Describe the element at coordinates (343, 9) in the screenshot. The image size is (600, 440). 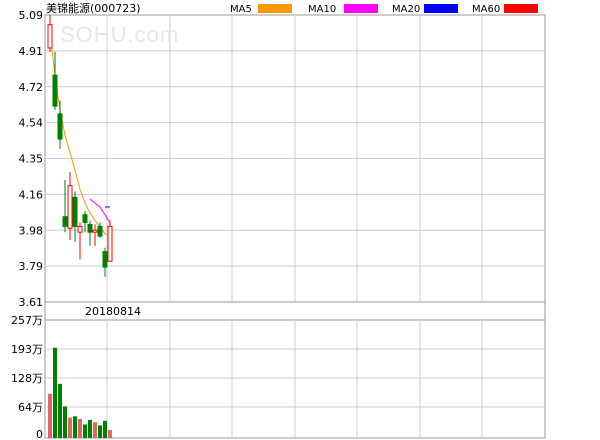
I see `ma10-legend-item: MA10` at that location.